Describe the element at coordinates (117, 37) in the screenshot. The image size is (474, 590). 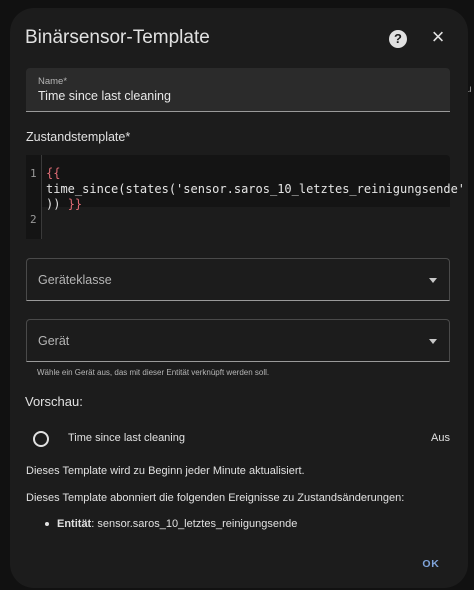
I see `dialog-title: Binärsensor-Template` at that location.